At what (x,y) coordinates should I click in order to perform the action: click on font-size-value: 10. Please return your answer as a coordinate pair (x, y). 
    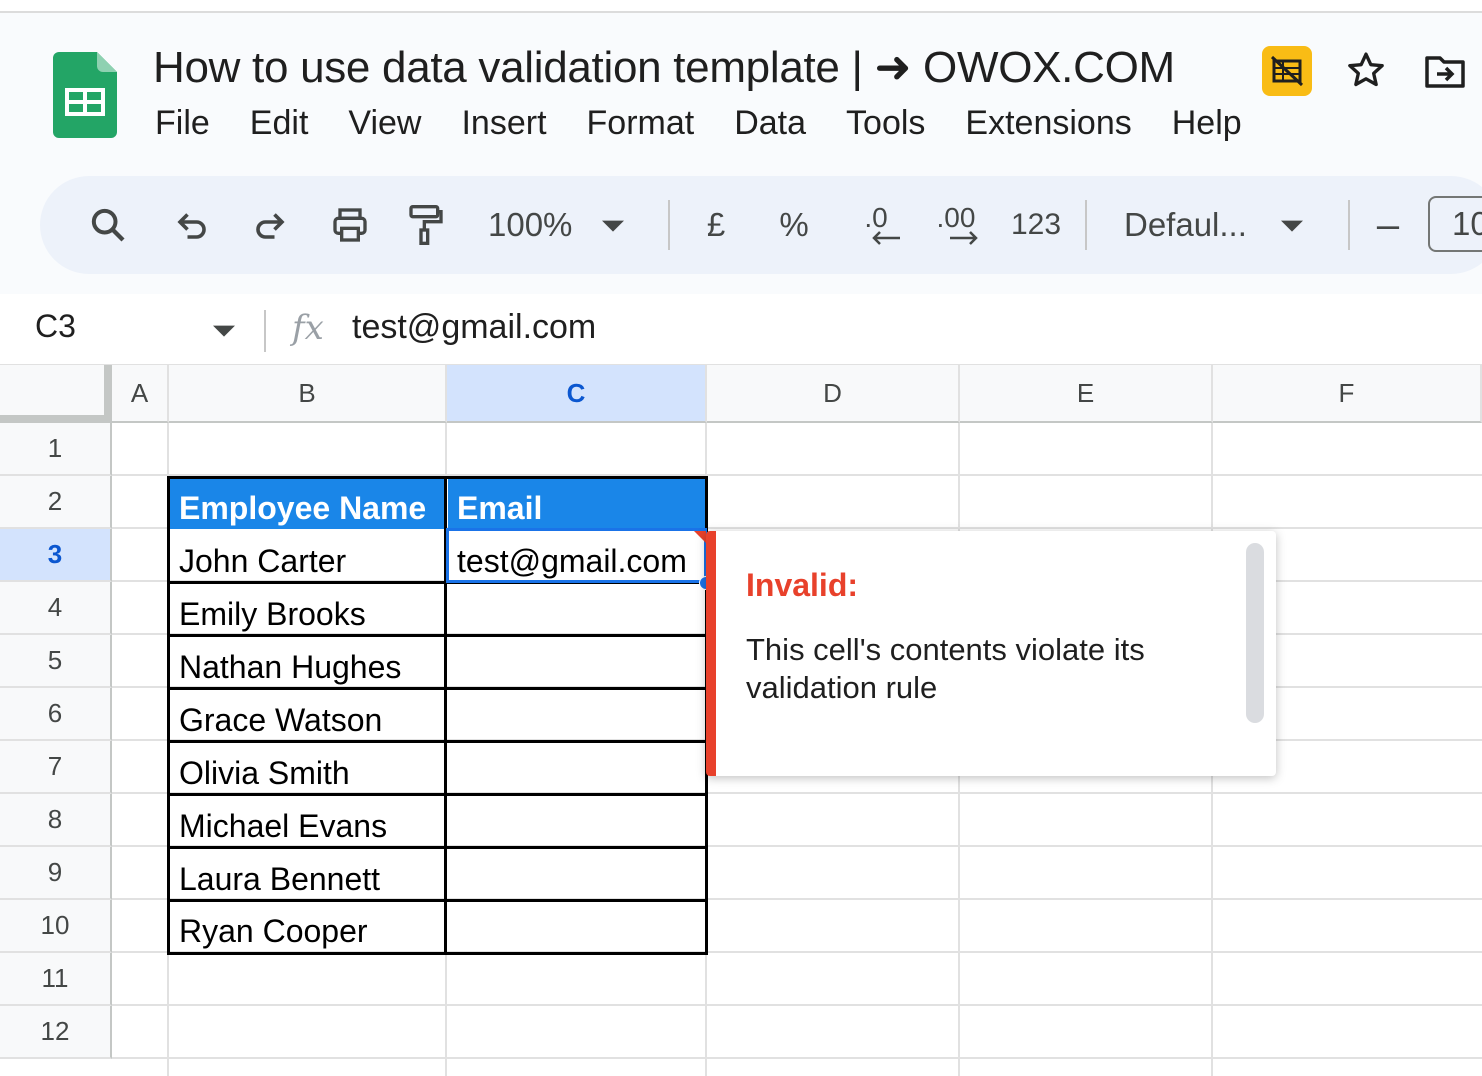
    Looking at the image, I should click on (1467, 223).